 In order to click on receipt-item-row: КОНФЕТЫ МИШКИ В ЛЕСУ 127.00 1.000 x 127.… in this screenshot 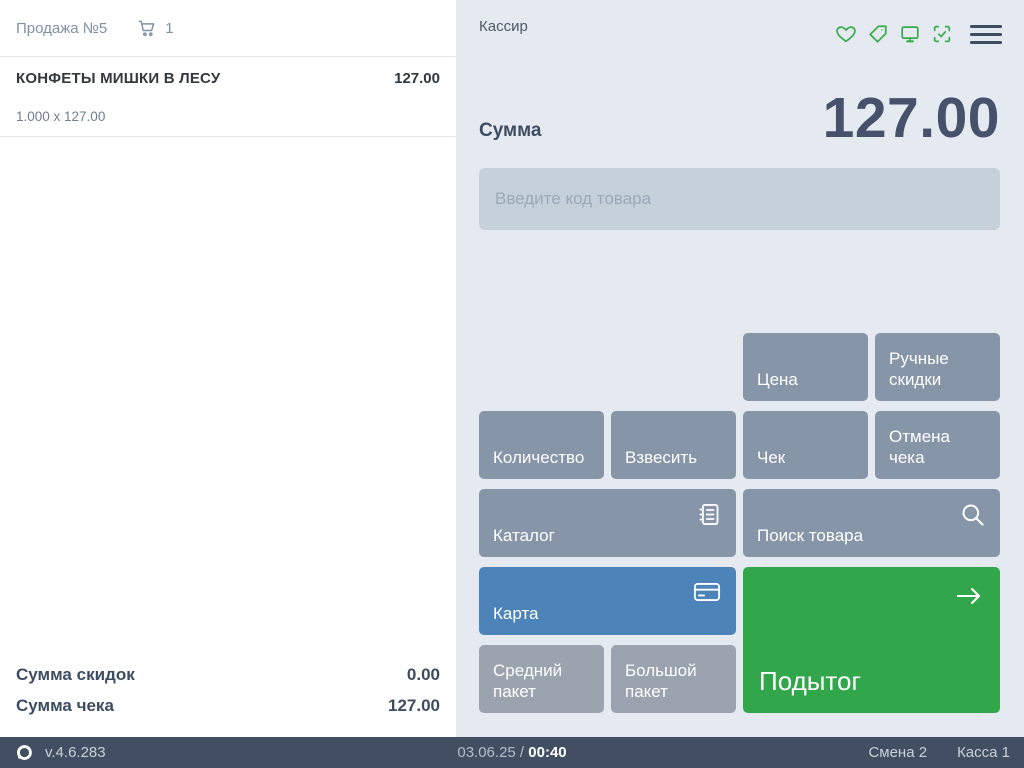, I will do `click(228, 97)`.